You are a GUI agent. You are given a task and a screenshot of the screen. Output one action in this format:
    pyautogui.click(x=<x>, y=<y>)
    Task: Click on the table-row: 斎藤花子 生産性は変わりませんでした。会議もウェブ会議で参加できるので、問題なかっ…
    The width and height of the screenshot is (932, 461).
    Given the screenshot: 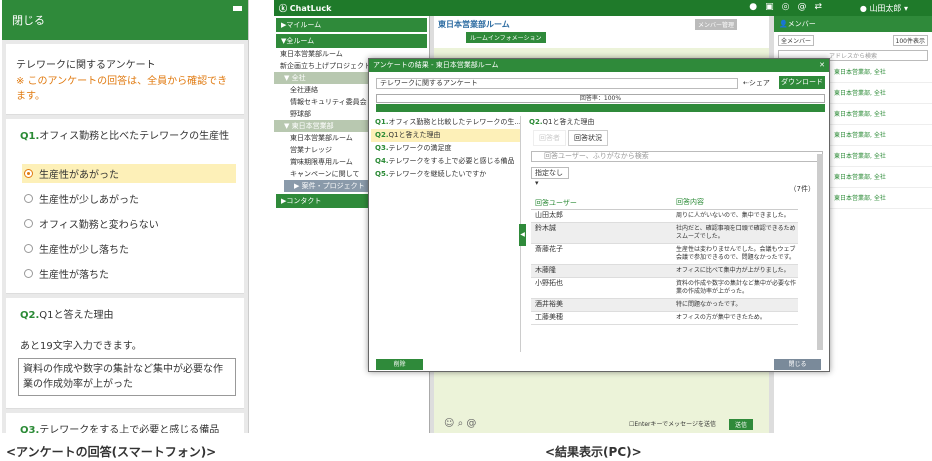 What is the action you would take?
    pyautogui.click(x=664, y=254)
    